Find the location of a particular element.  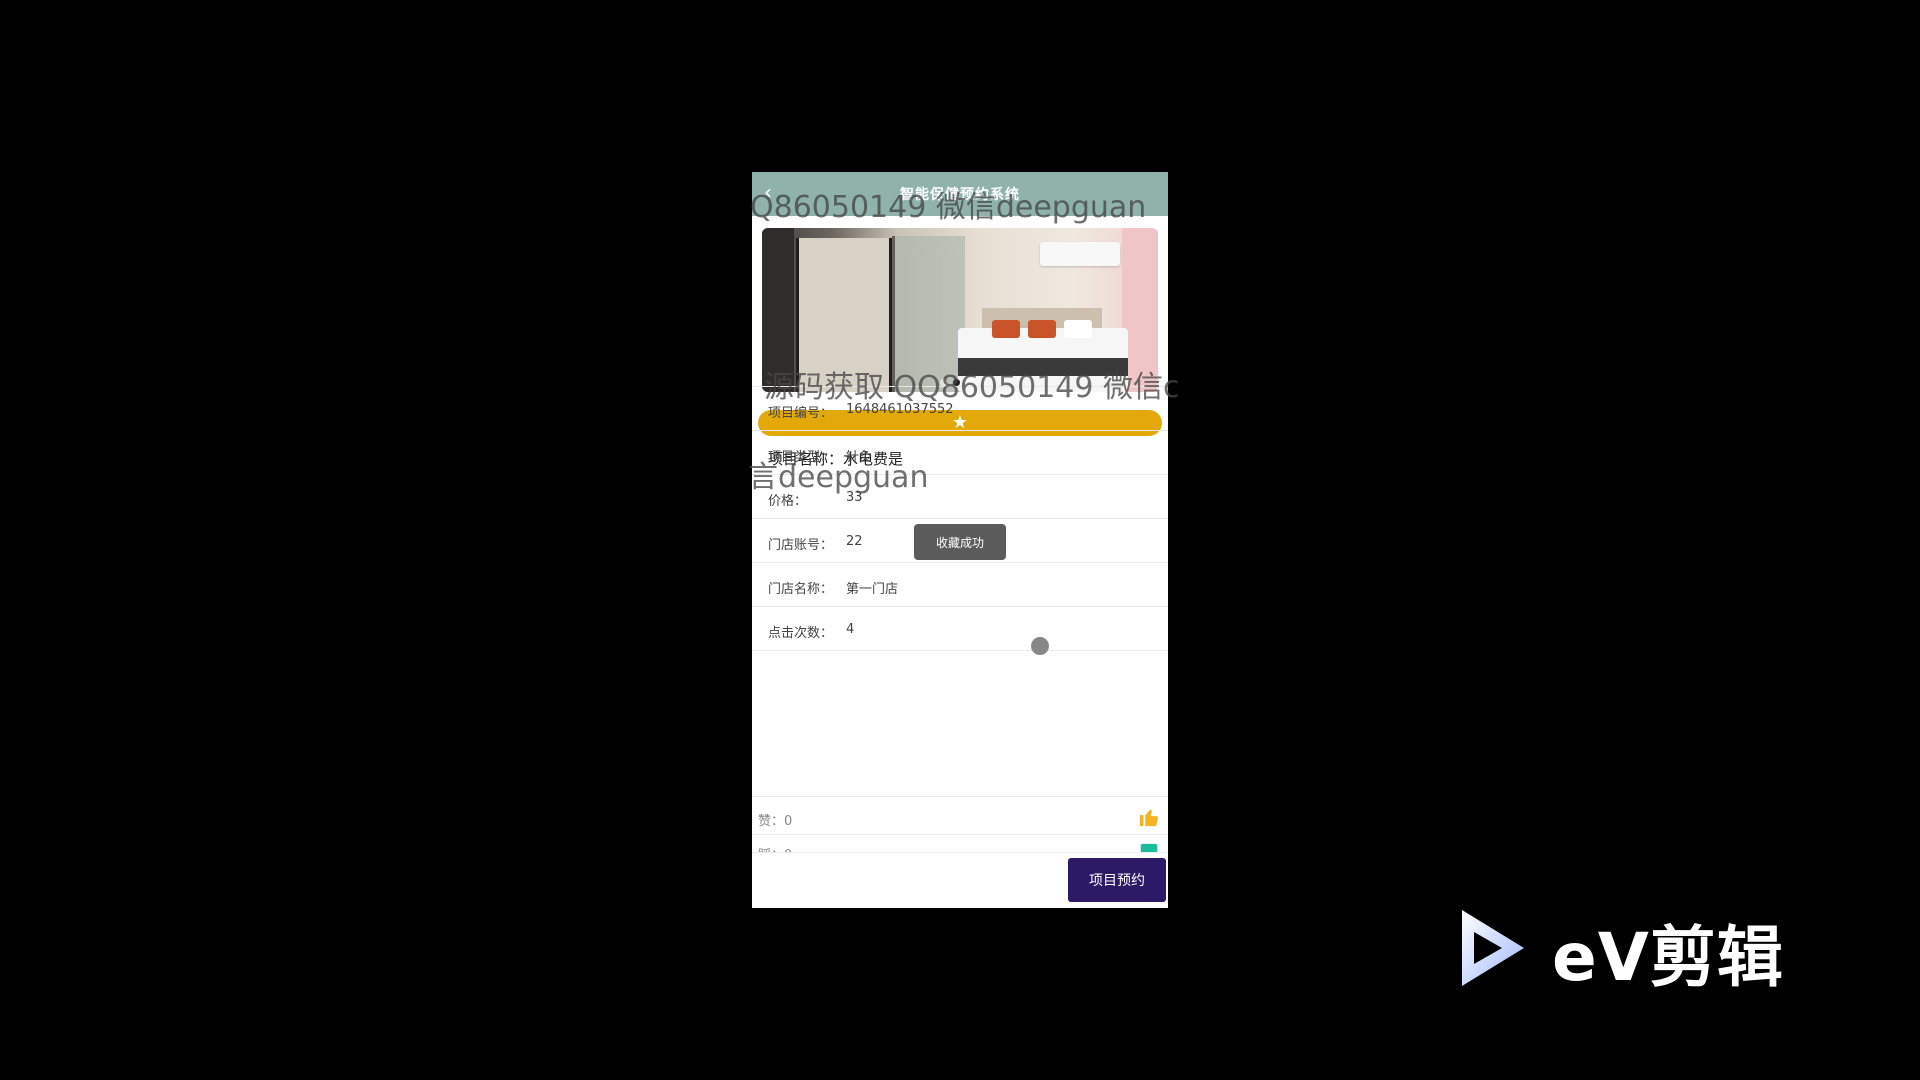

book-project-button: 项目预约 is located at coordinates (1117, 880).